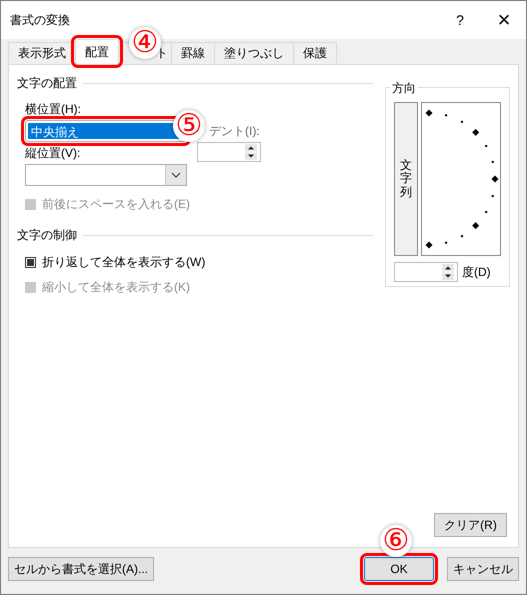 The image size is (527, 595). Describe the element at coordinates (195, 235) in the screenshot. I see `group-heading: 文字の制御` at that location.